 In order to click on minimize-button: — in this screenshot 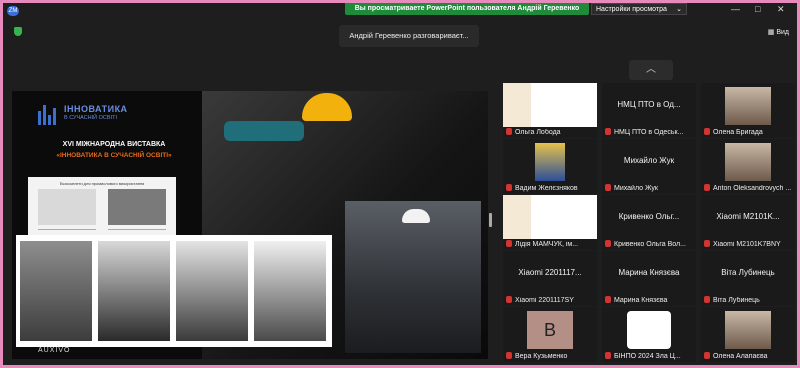, I will do `click(735, 9)`.